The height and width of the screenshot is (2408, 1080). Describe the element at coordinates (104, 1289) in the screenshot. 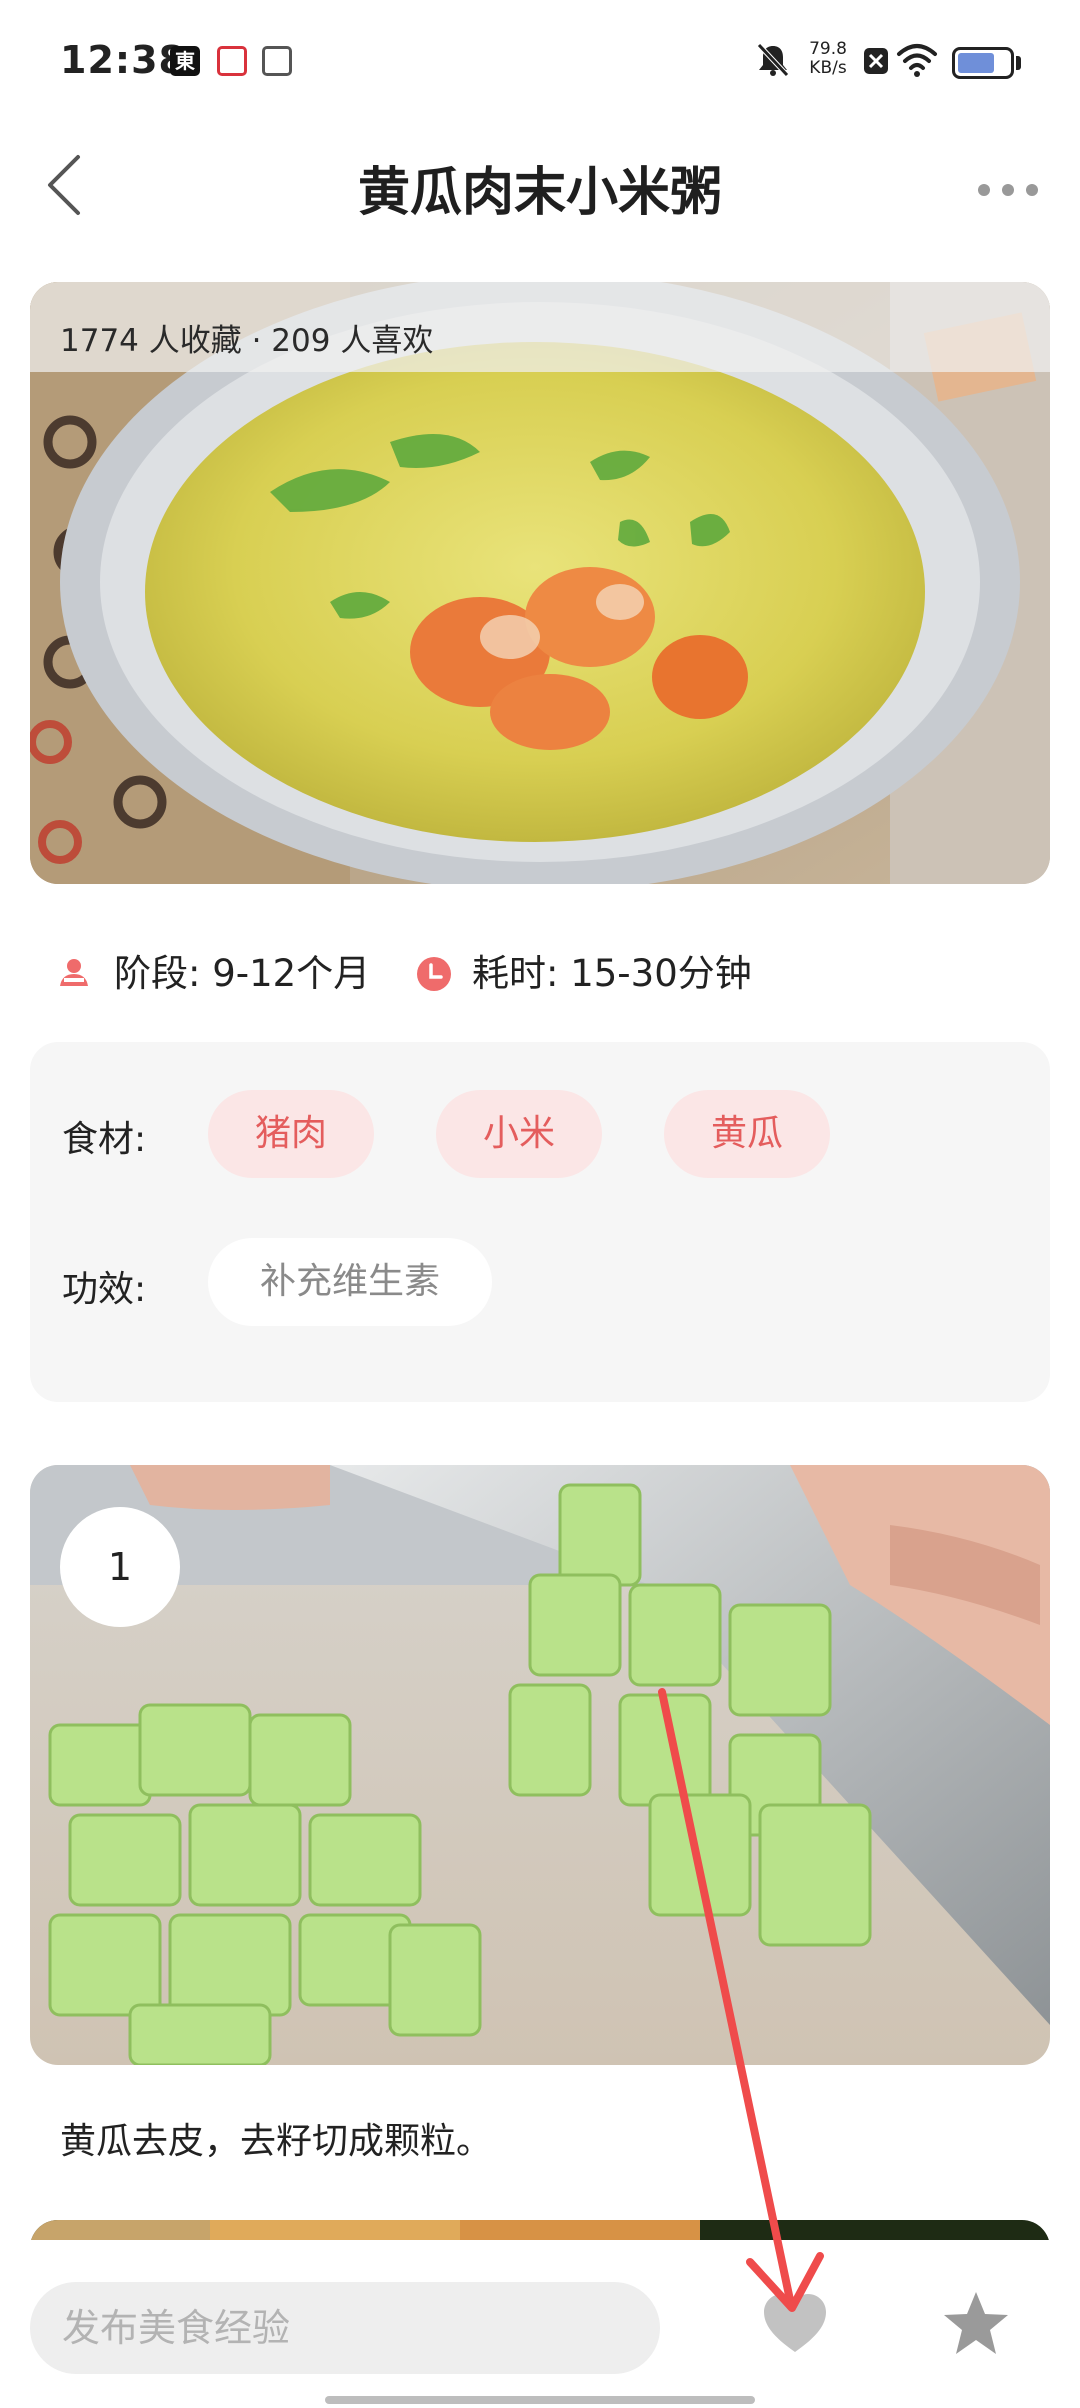

I see `effects-label: 功效:` at that location.